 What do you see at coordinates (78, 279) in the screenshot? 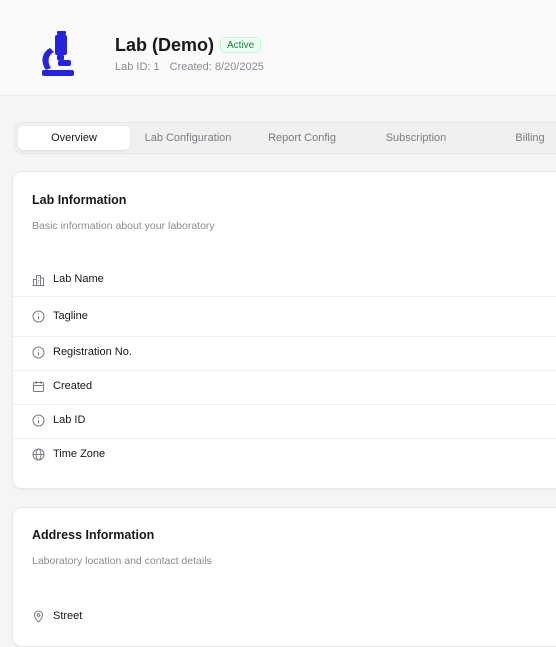
I see `field-label: Lab Name` at bounding box center [78, 279].